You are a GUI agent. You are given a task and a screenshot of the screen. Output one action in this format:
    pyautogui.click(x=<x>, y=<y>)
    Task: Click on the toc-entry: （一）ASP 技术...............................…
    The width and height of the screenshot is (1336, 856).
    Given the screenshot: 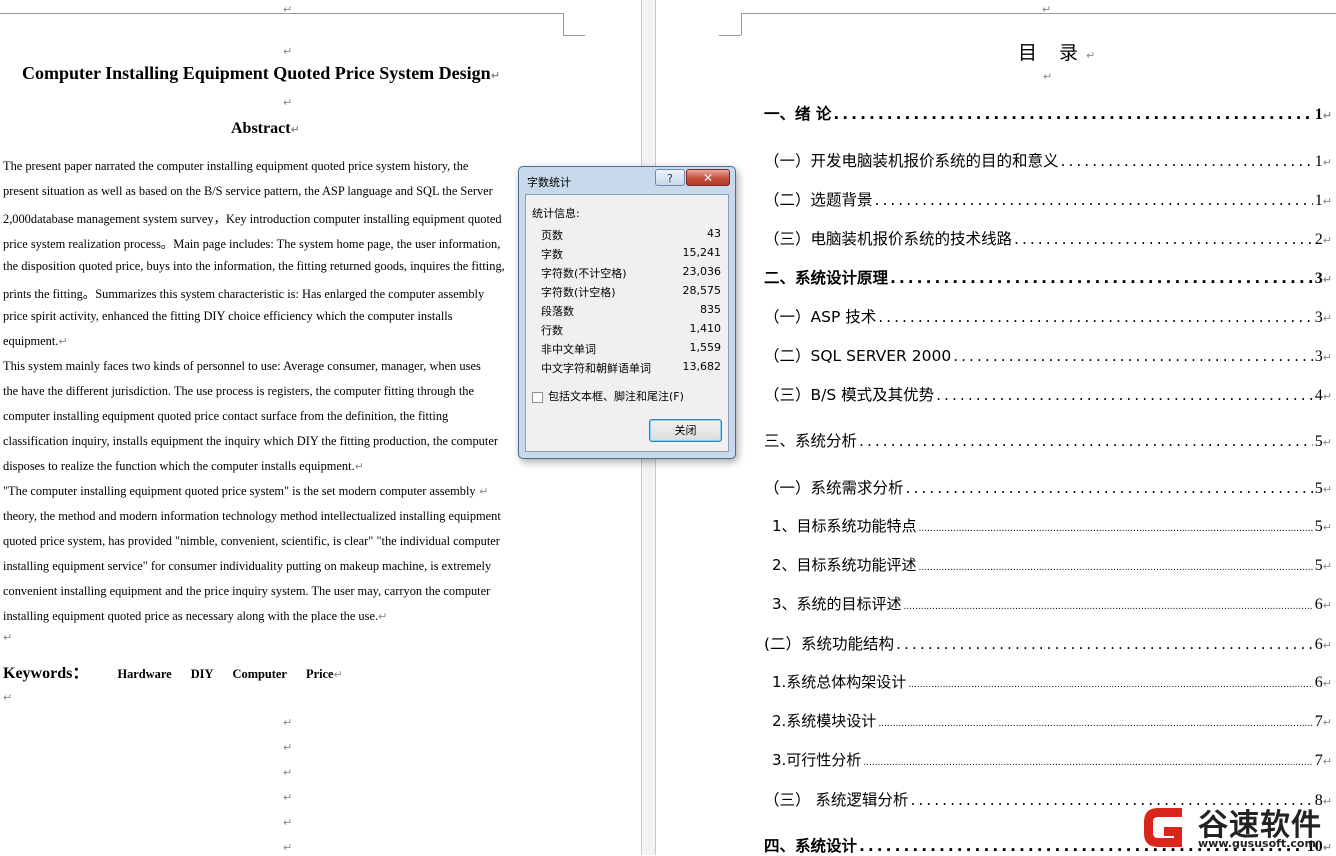 What is the action you would take?
    pyautogui.click(x=1048, y=316)
    